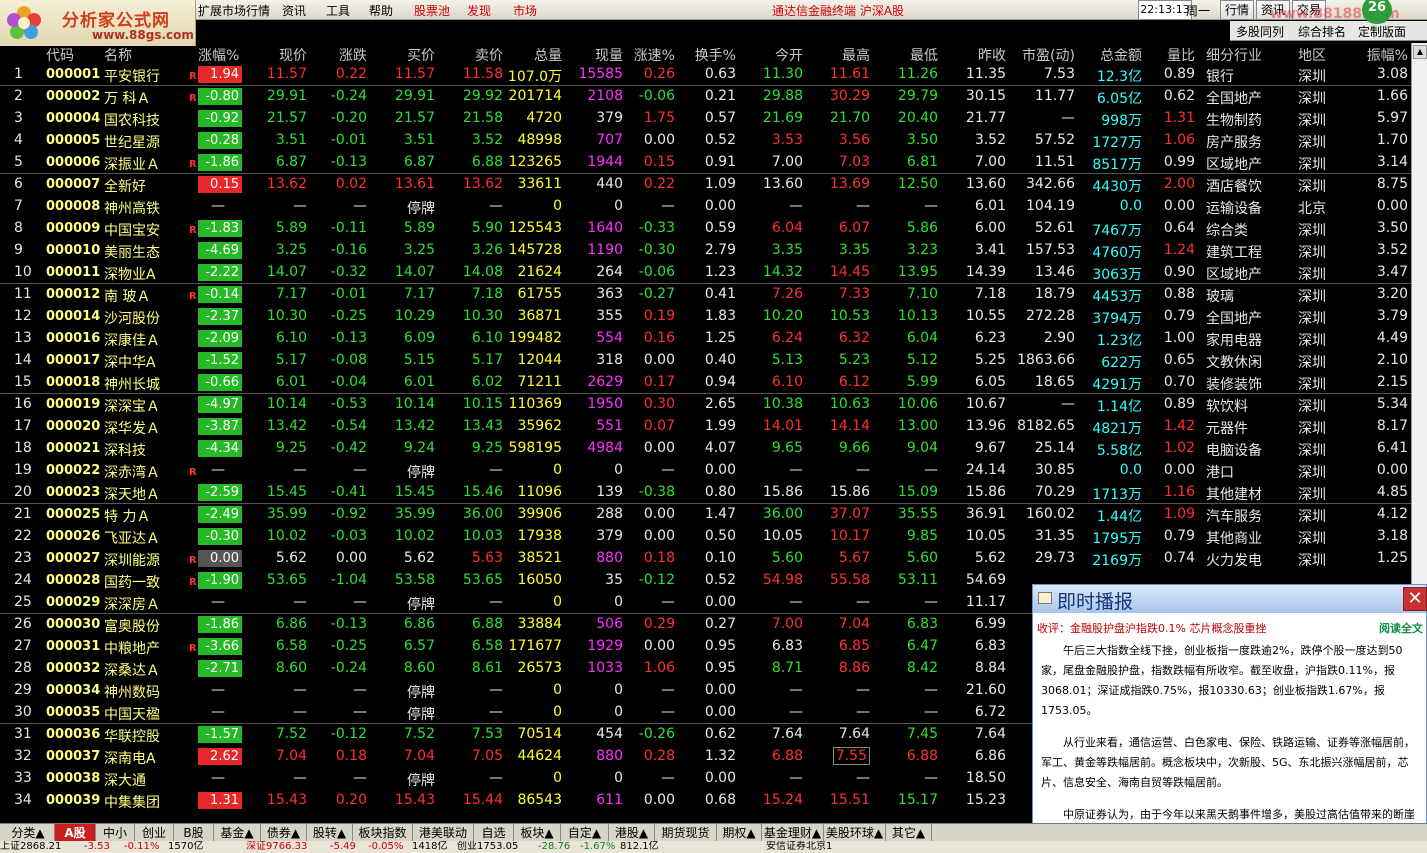  I want to click on menu-item: 扩展市场行情, so click(234, 10).